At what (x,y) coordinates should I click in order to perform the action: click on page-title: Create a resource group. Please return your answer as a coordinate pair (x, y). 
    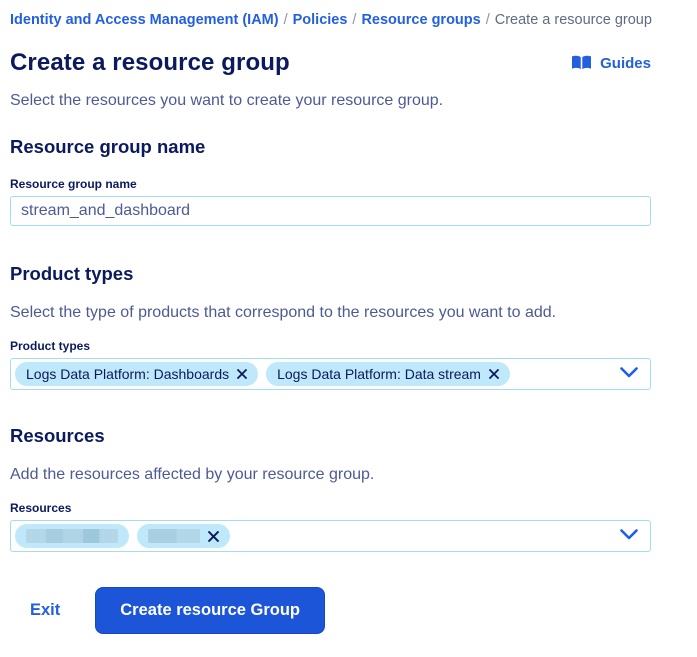
    Looking at the image, I should click on (150, 63).